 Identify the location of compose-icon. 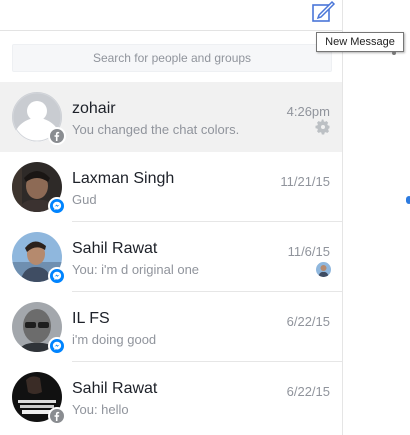
(324, 11).